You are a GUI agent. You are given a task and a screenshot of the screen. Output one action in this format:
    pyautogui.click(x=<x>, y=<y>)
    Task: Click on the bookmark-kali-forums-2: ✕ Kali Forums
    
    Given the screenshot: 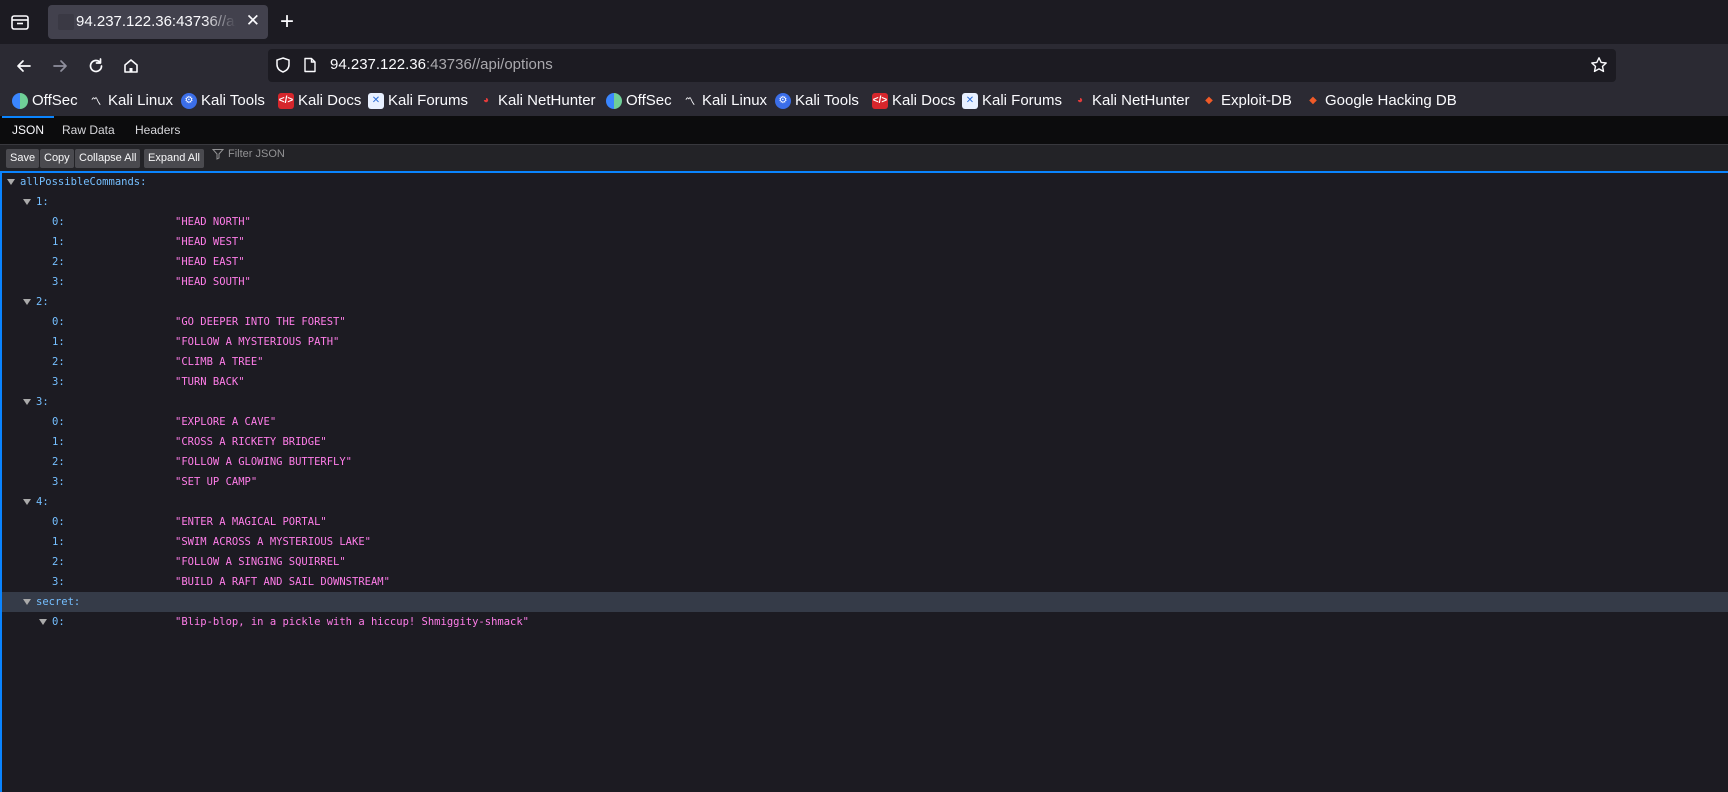 What is the action you would take?
    pyautogui.click(x=1012, y=100)
    